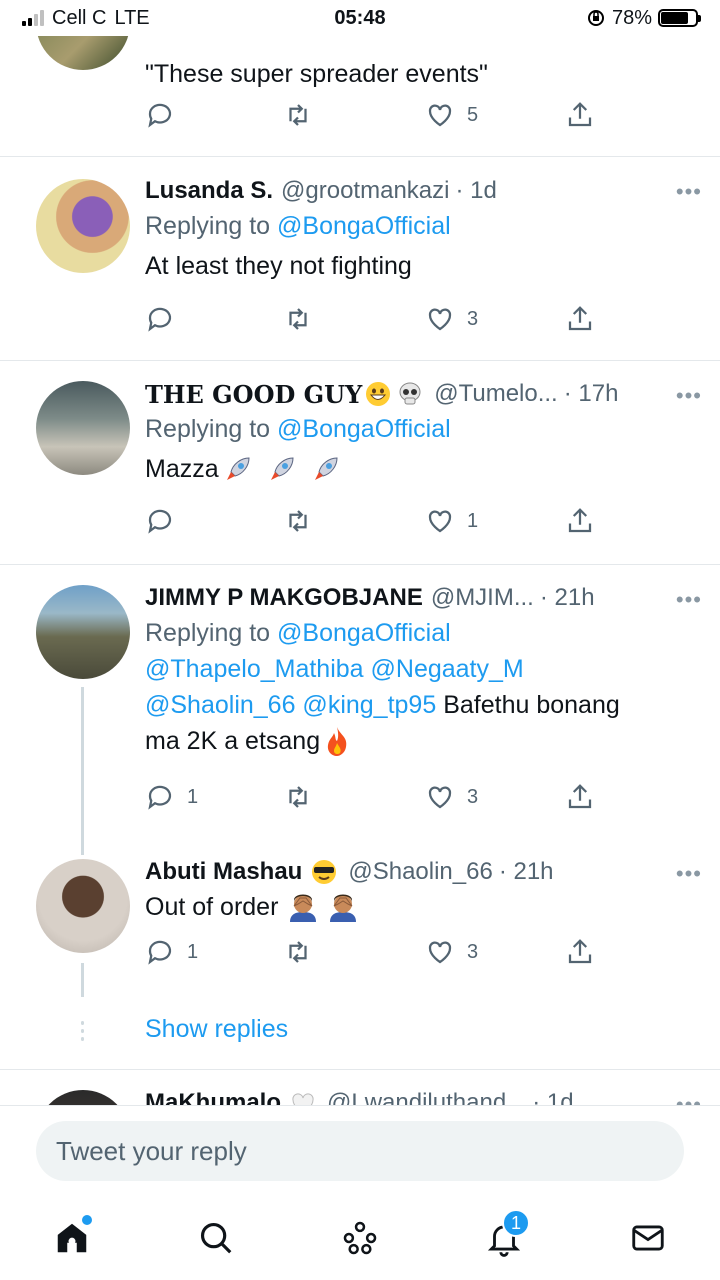  What do you see at coordinates (298, 319) in the screenshot?
I see `retweet-icon` at bounding box center [298, 319].